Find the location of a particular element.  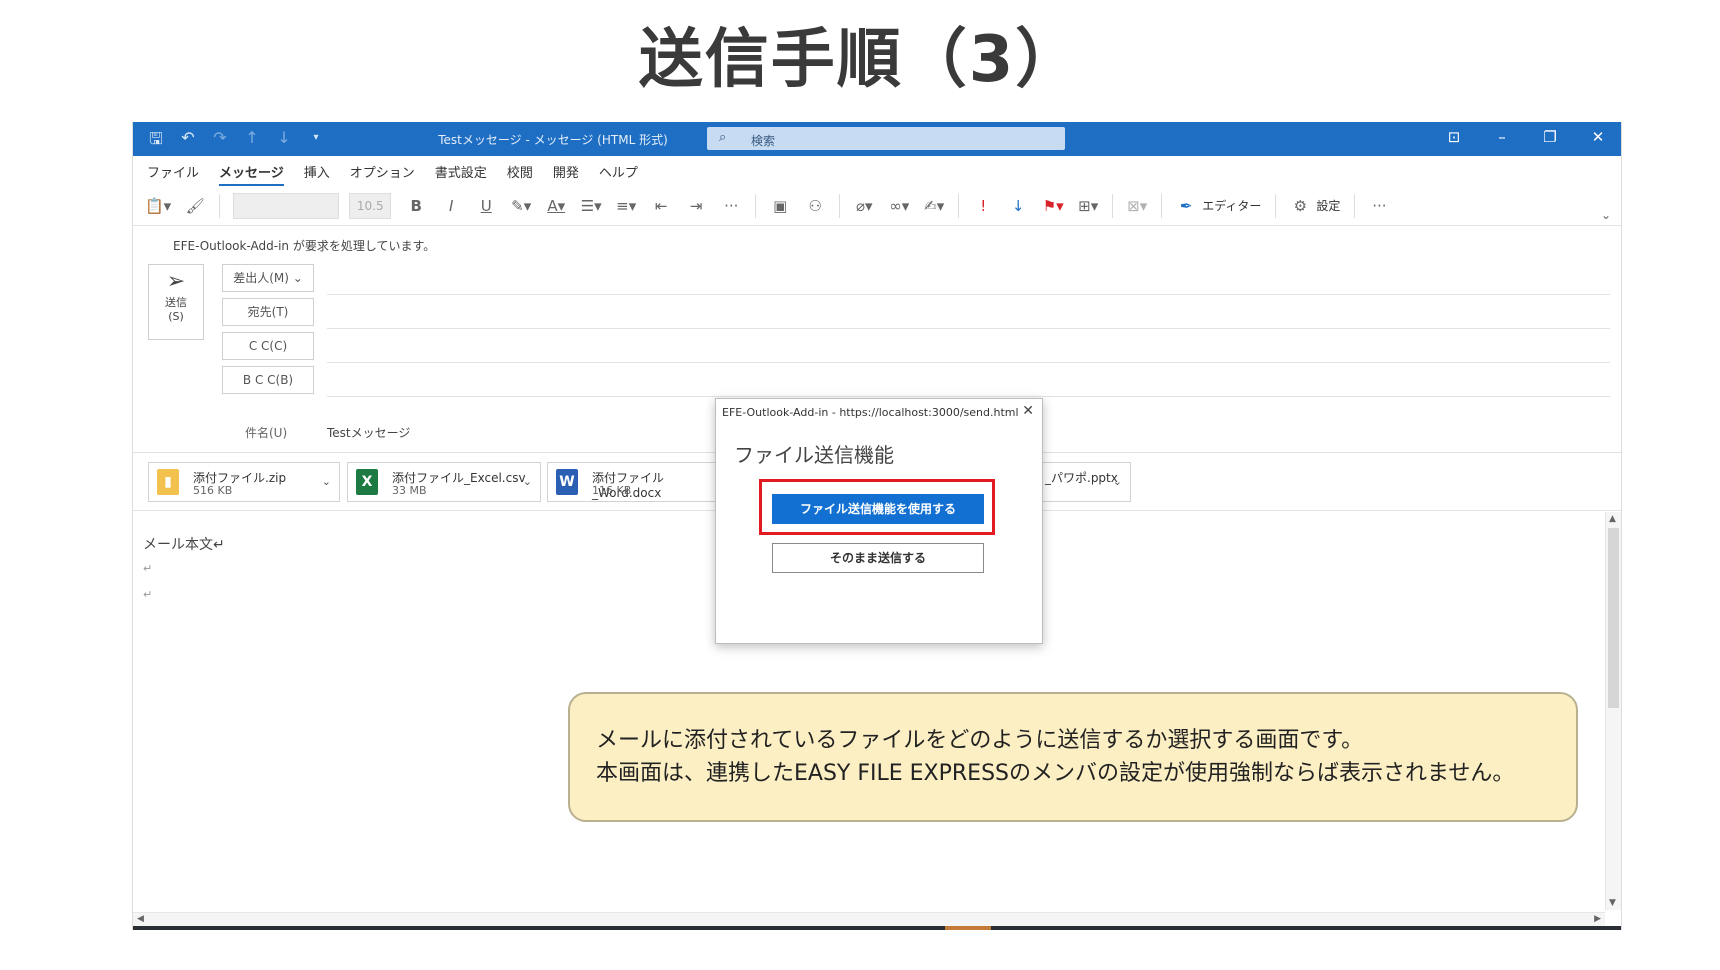

undo-icon: ↶ is located at coordinates (188, 141).